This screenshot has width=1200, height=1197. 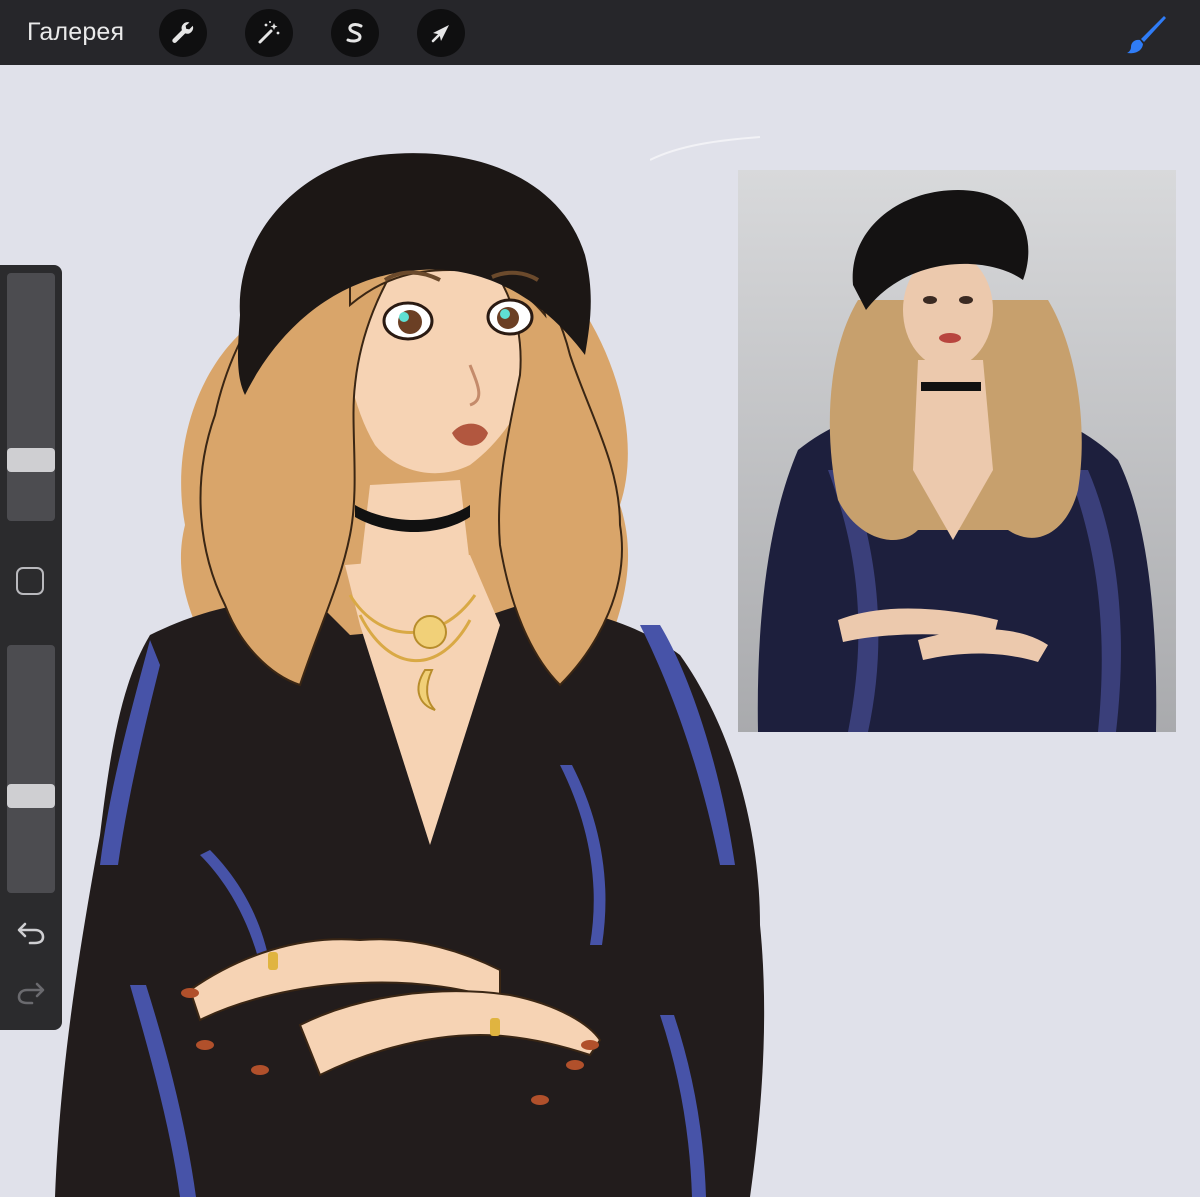 What do you see at coordinates (1146, 34) in the screenshot?
I see `paintbrush-icon` at bounding box center [1146, 34].